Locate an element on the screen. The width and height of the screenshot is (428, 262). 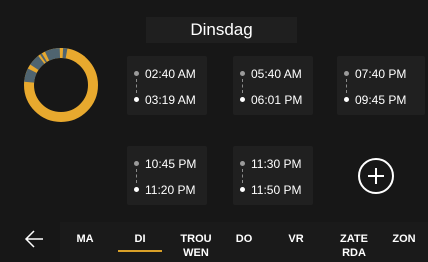
time-slot-card: 05:40 AM 06:01 PM is located at coordinates (273, 85).